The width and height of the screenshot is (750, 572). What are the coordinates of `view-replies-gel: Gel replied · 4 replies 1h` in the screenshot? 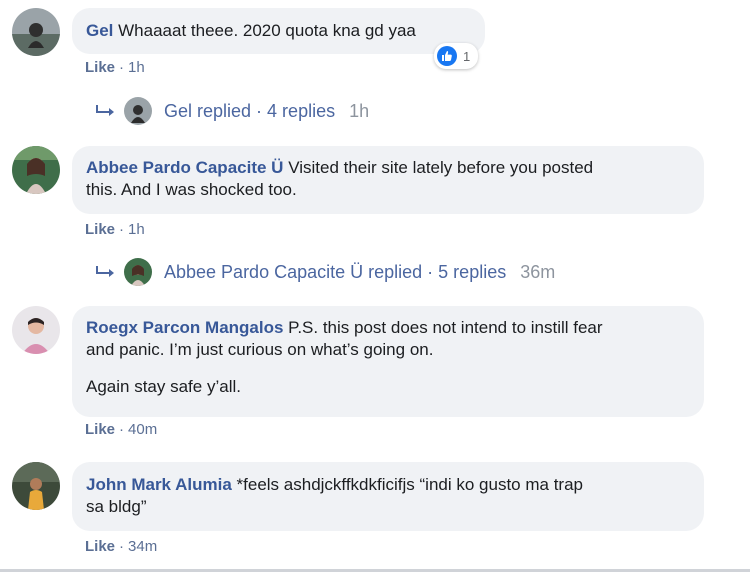 It's located at (232, 111).